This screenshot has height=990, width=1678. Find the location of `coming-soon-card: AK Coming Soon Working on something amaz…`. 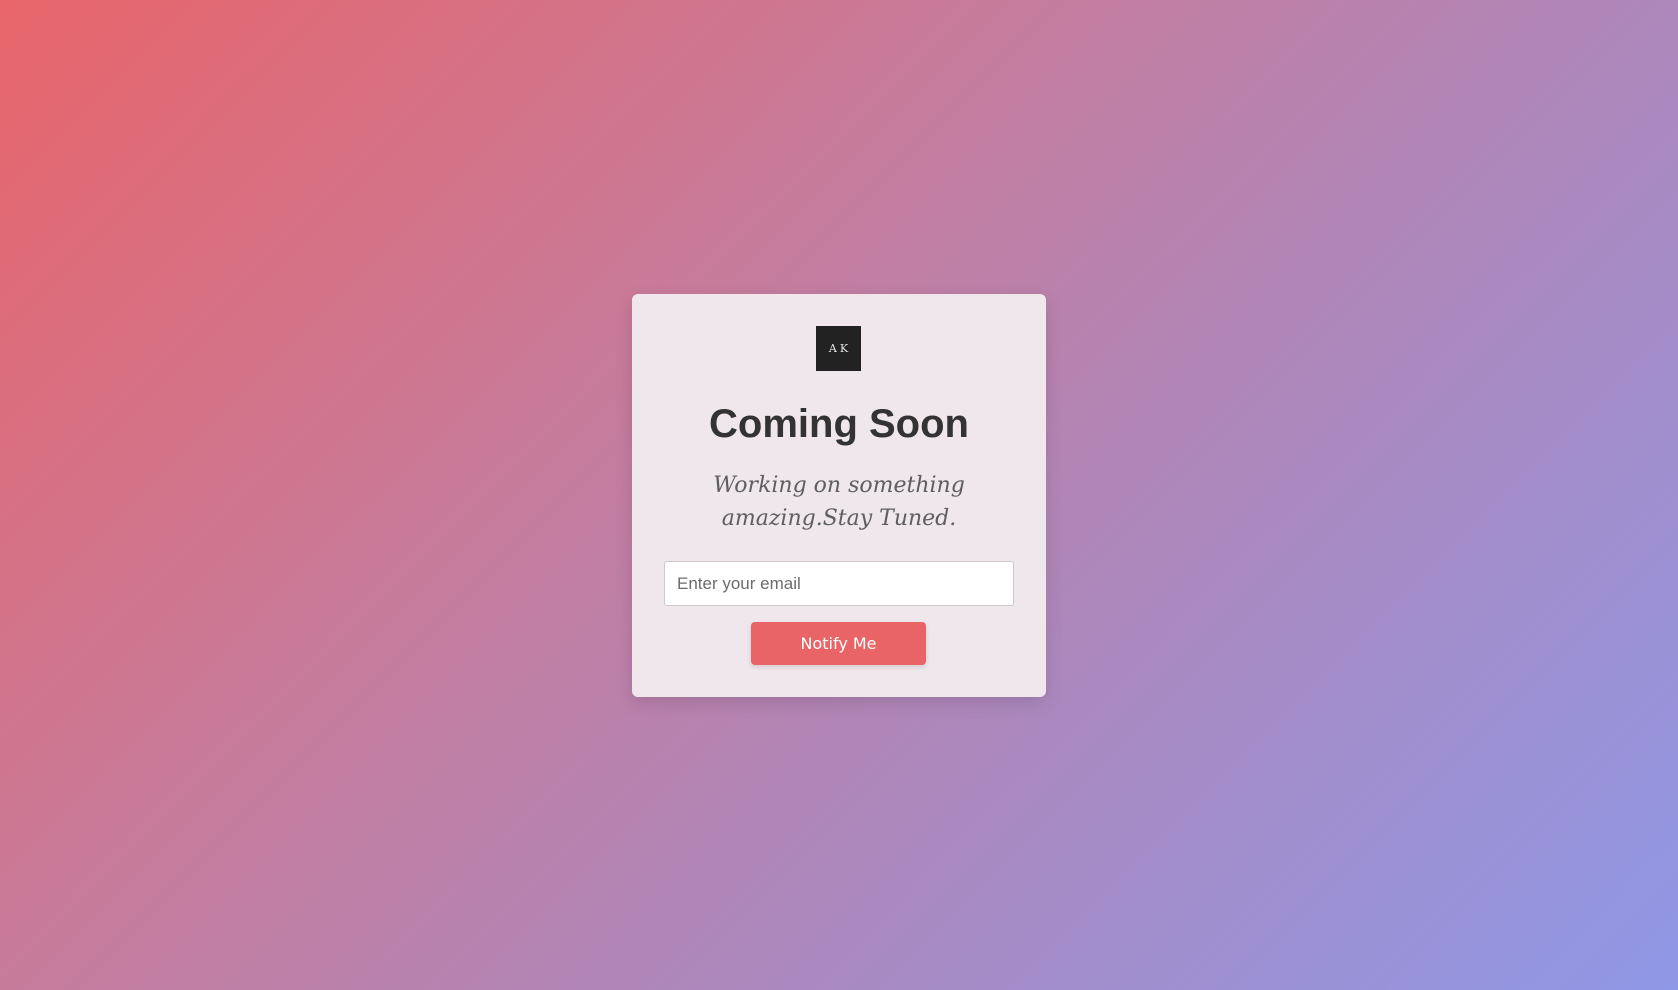

coming-soon-card: AK Coming Soon Working on something amaz… is located at coordinates (839, 495).